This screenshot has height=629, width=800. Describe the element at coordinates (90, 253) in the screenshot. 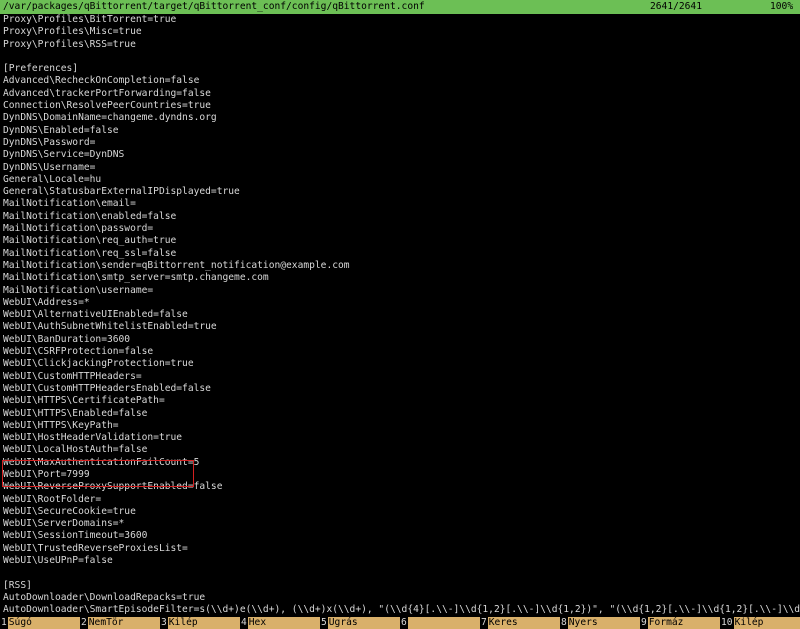

I see `file-line: MailNotification\req_ssl=false` at that location.